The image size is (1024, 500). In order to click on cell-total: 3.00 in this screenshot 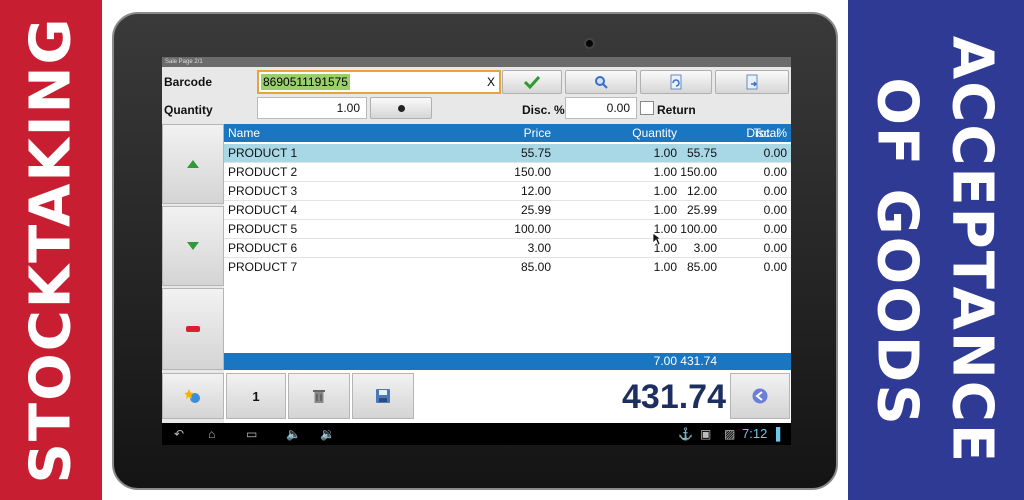, I will do `click(705, 248)`.